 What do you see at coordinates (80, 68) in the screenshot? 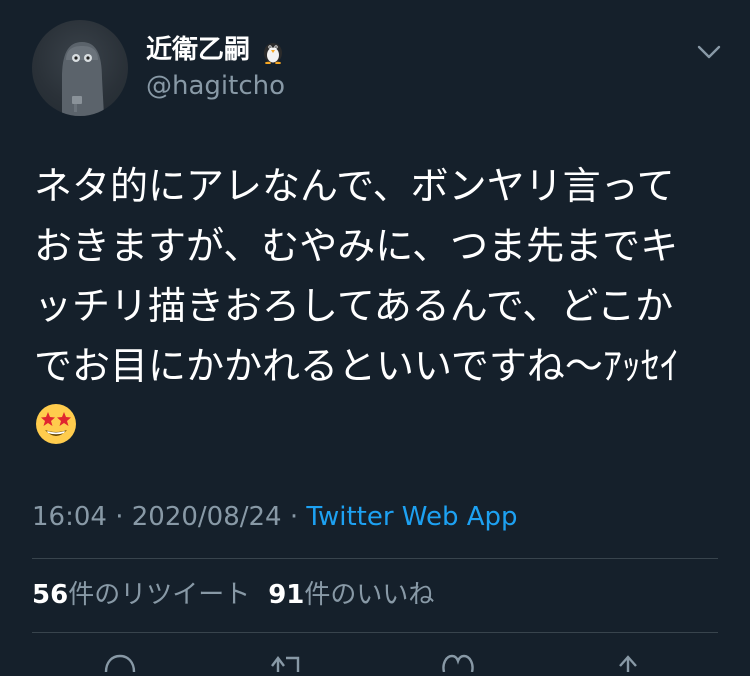
I see `avatar` at bounding box center [80, 68].